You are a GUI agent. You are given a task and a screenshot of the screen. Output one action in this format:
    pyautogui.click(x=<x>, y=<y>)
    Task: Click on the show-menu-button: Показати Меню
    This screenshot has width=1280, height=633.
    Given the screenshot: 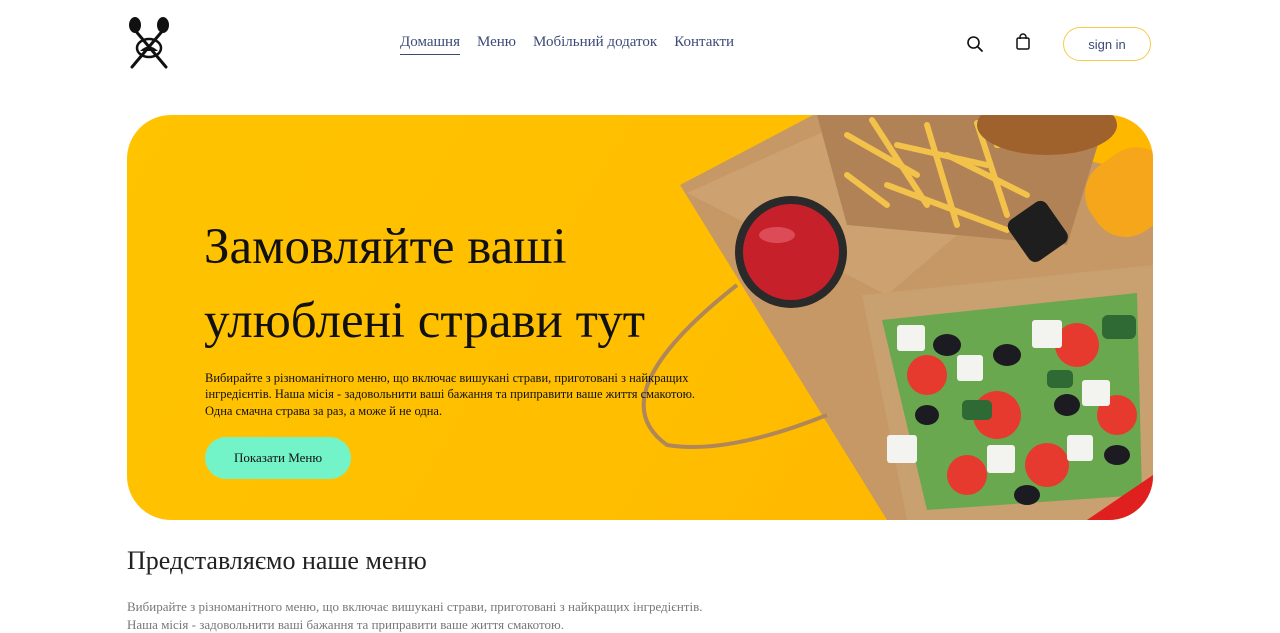 What is the action you would take?
    pyautogui.click(x=278, y=458)
    